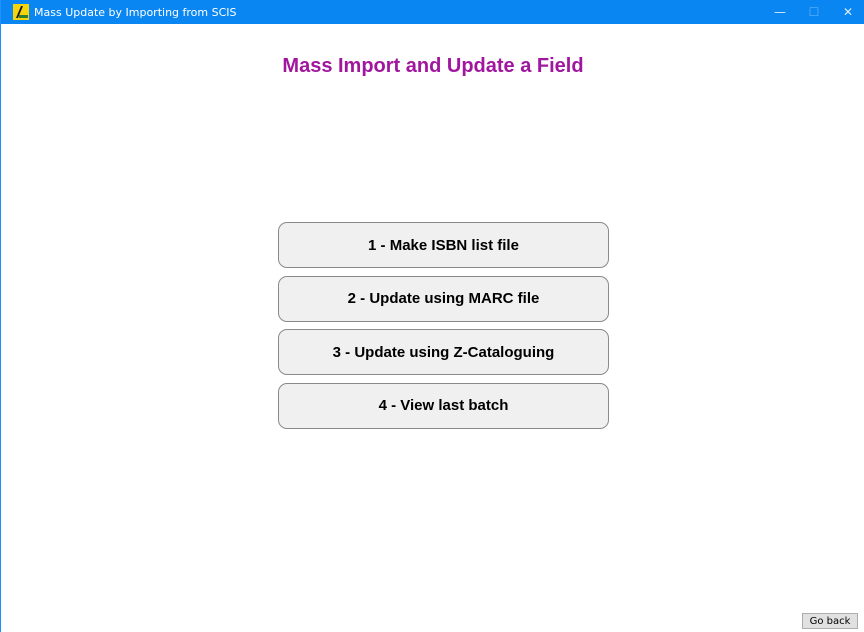 This screenshot has width=864, height=632. I want to click on make-isbn-list-button: 1 - Make ISBN list file, so click(443, 245).